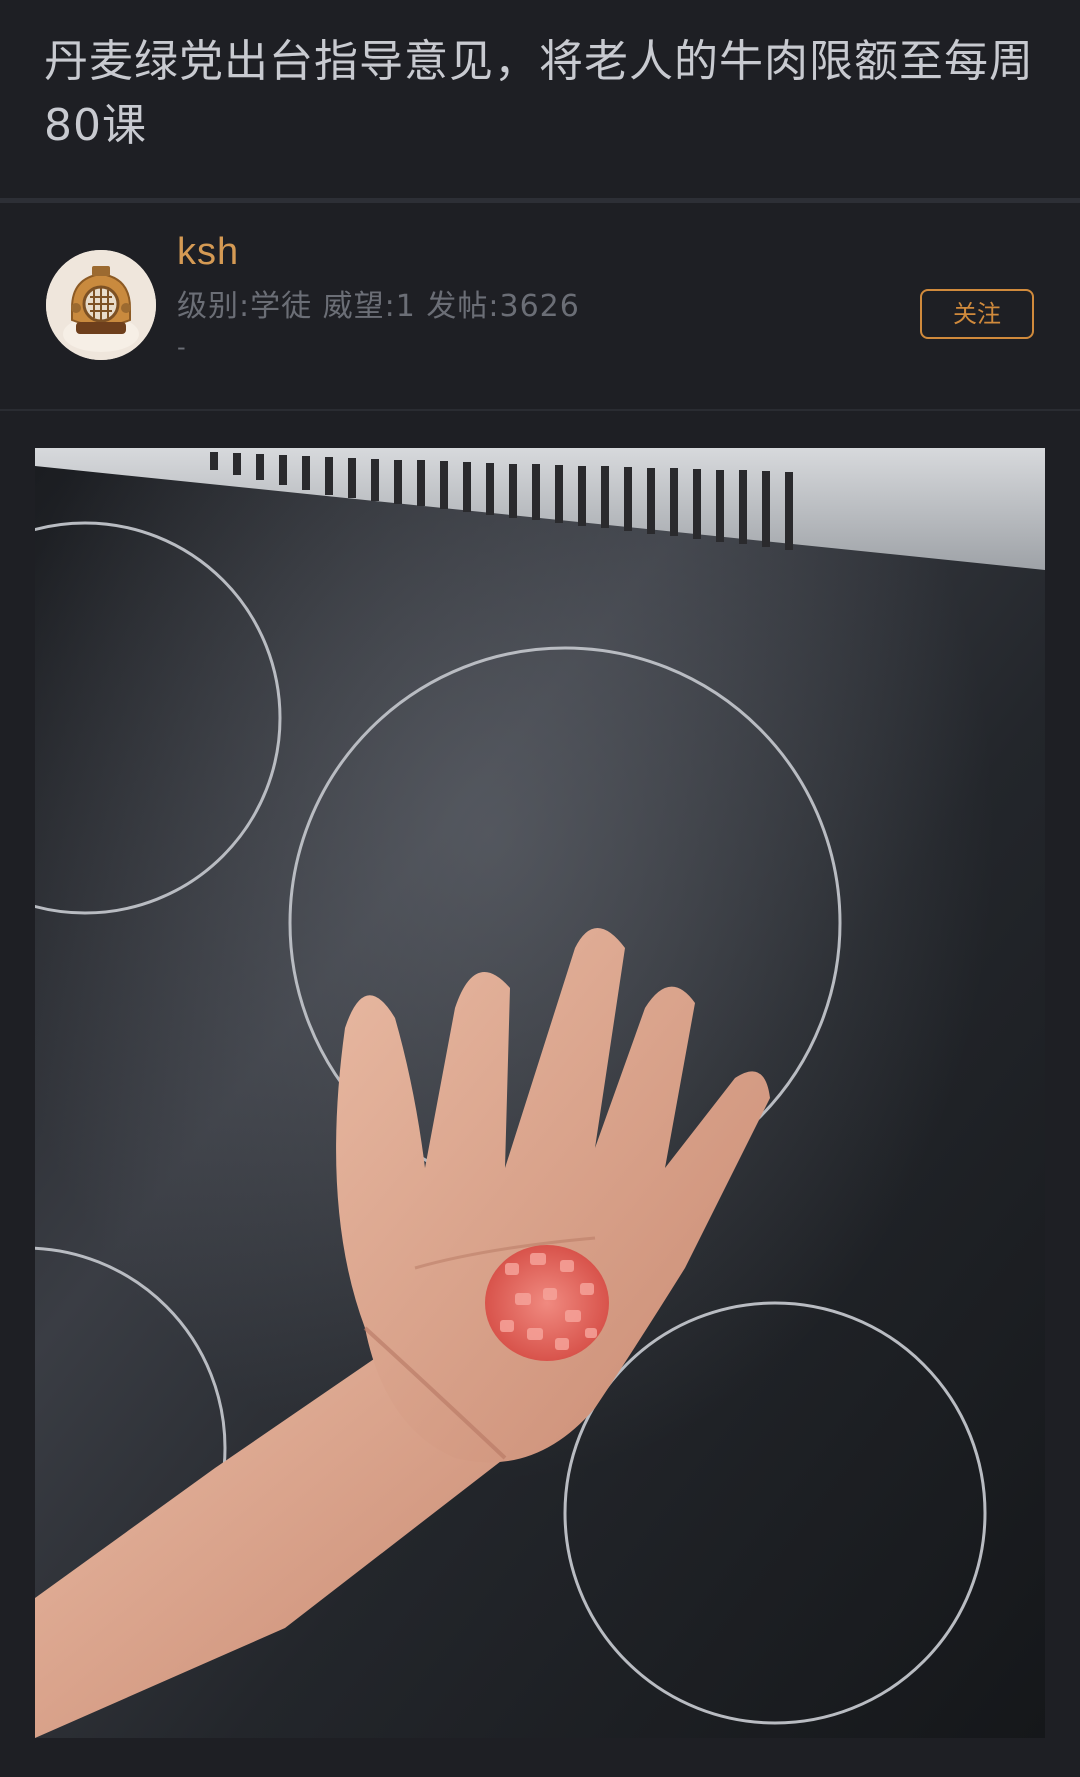 This screenshot has width=1080, height=1777. What do you see at coordinates (539, 93) in the screenshot?
I see `post-title: 丹麦绿党出台指导意见，将老人的牛肉限额至每周80课` at bounding box center [539, 93].